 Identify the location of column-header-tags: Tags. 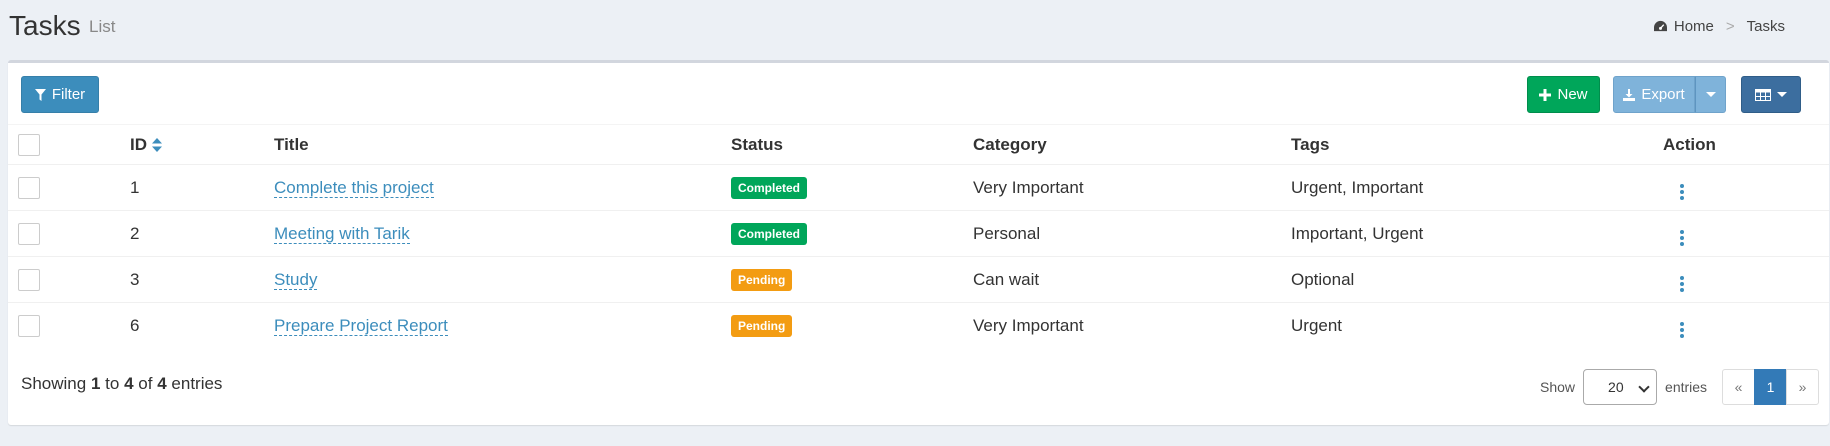
(1477, 144).